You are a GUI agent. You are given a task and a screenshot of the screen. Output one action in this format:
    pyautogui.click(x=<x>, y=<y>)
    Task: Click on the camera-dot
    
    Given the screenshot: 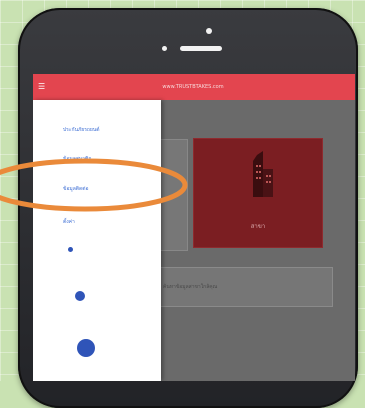 What is the action you would take?
    pyautogui.click(x=209, y=31)
    